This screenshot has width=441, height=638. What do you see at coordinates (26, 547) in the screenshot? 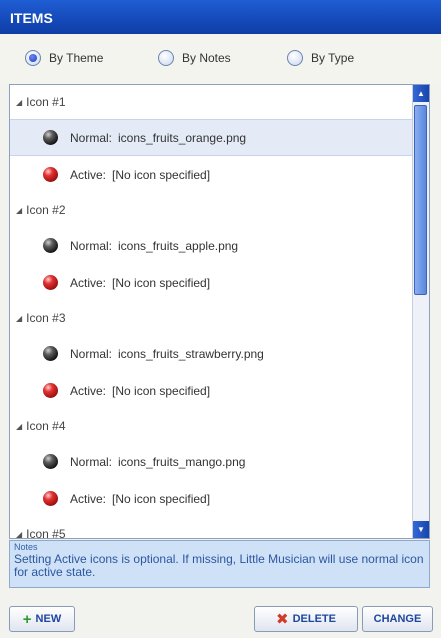
I see `notes-label: Notes` at bounding box center [26, 547].